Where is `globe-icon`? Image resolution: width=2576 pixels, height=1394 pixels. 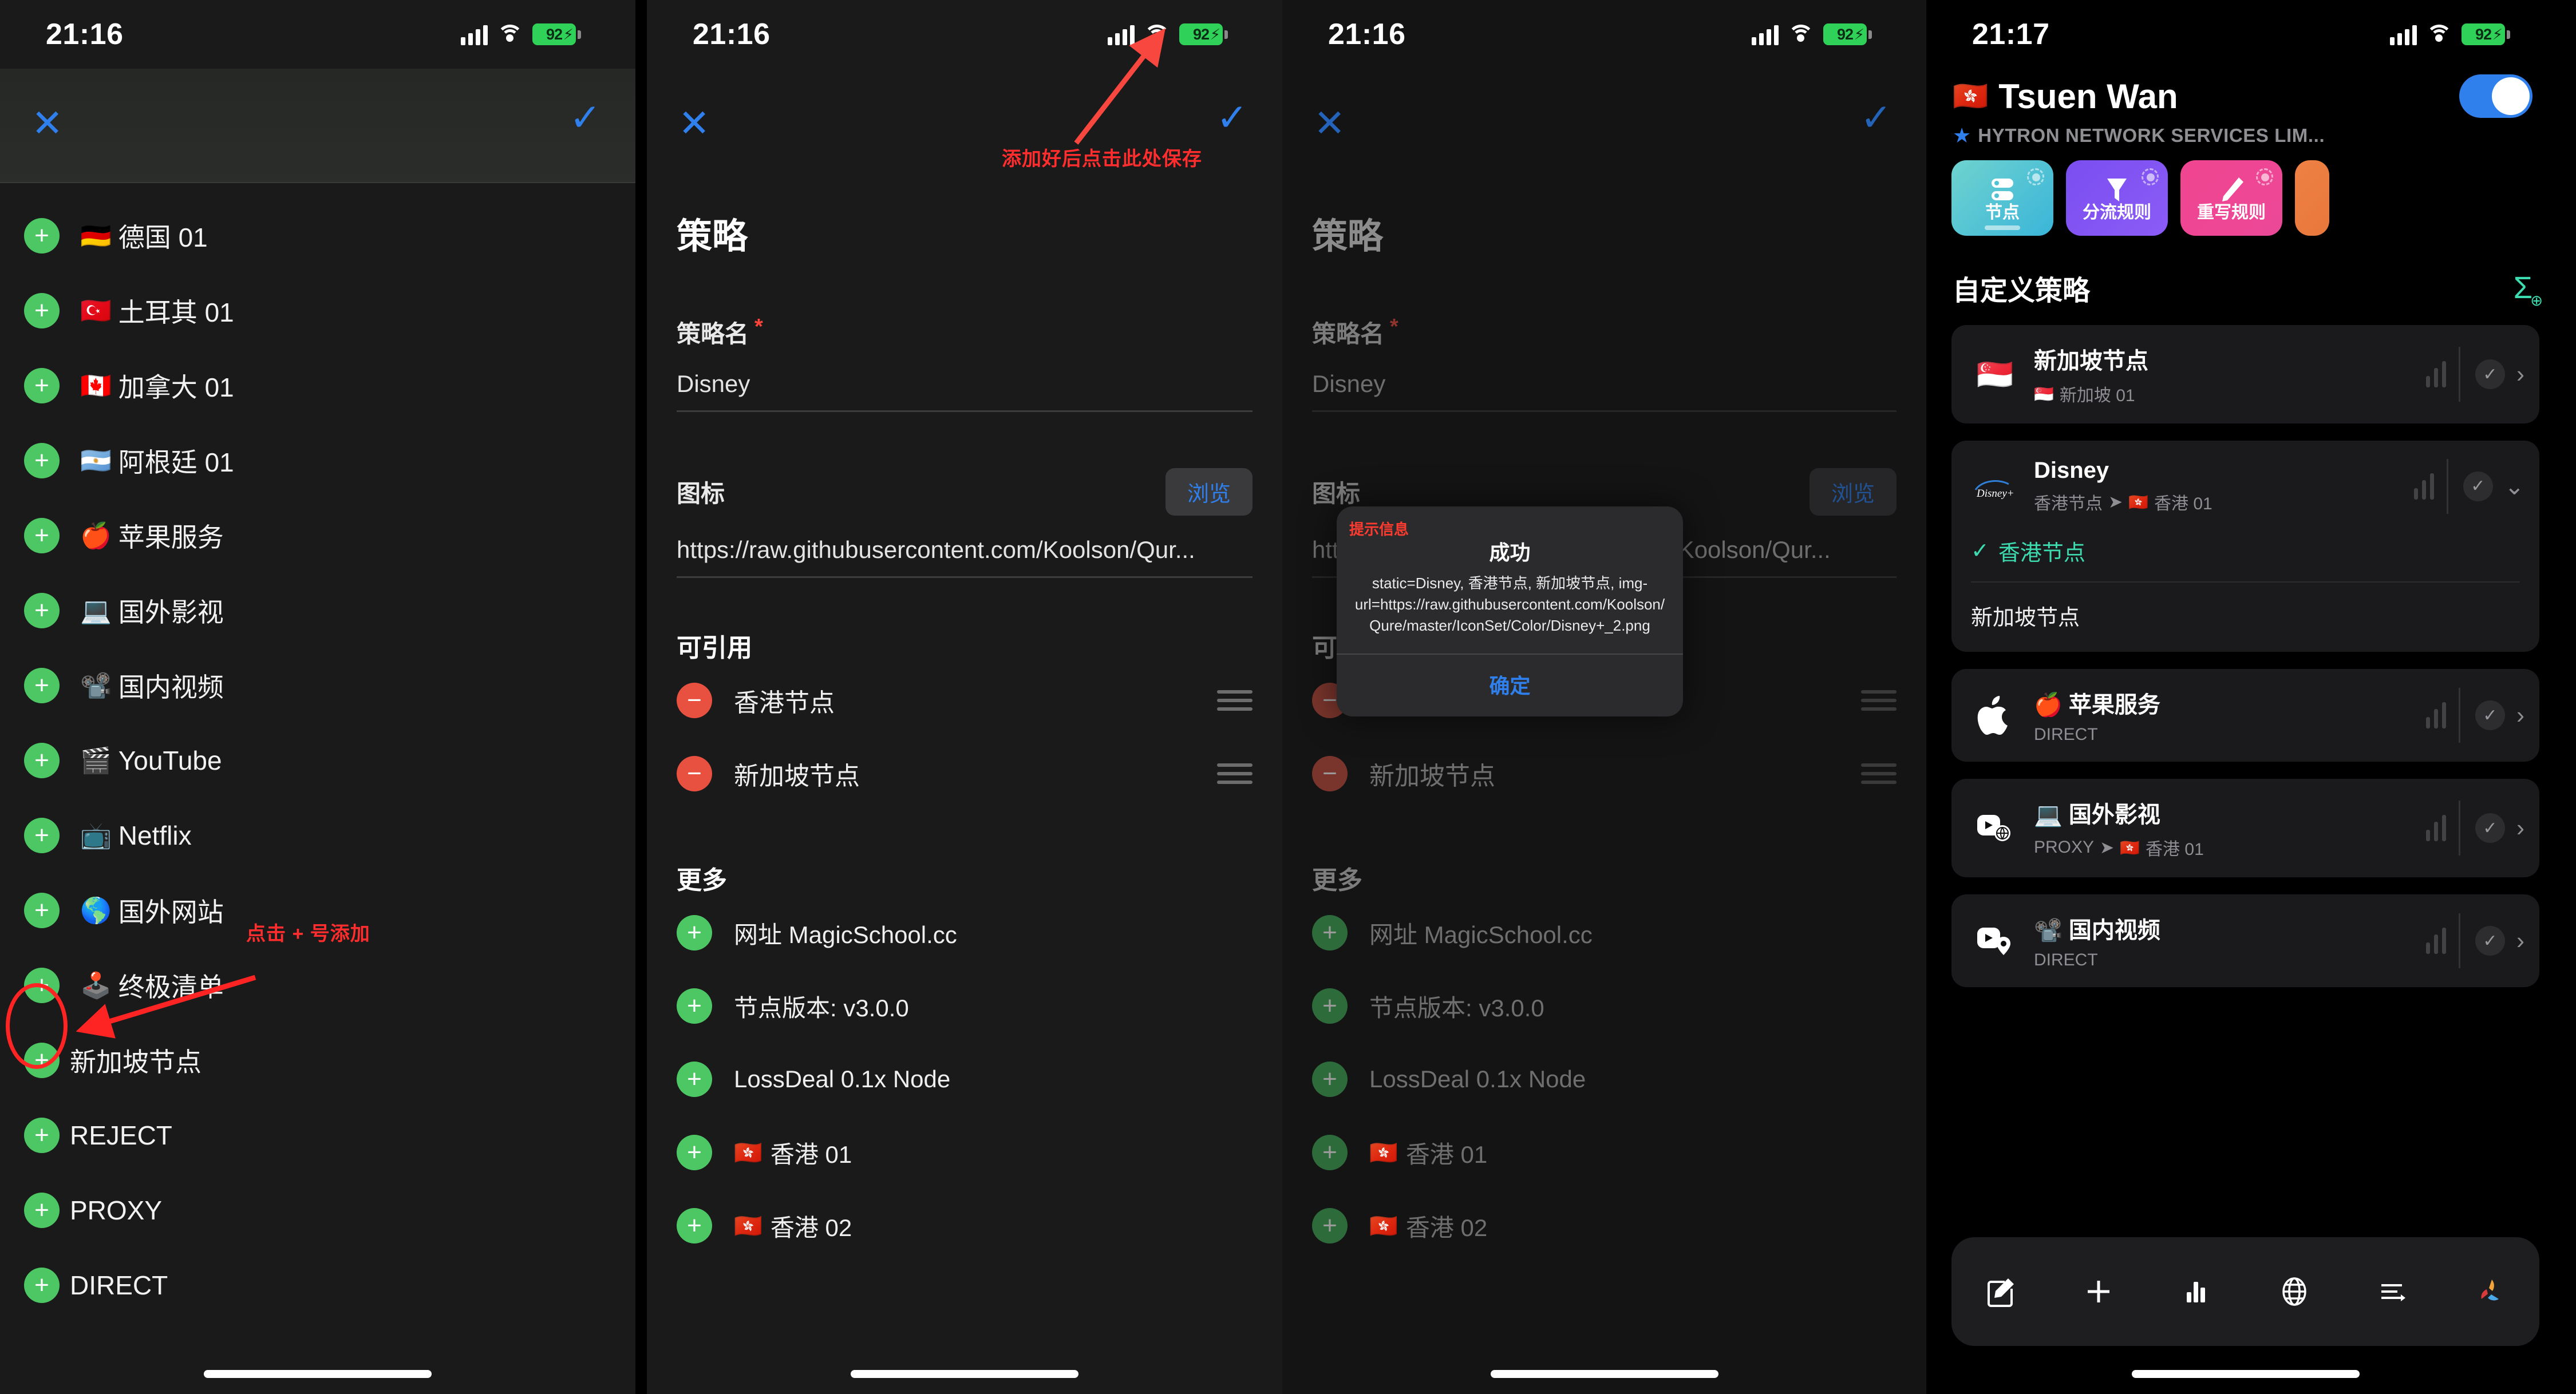
globe-icon is located at coordinates (2294, 1291).